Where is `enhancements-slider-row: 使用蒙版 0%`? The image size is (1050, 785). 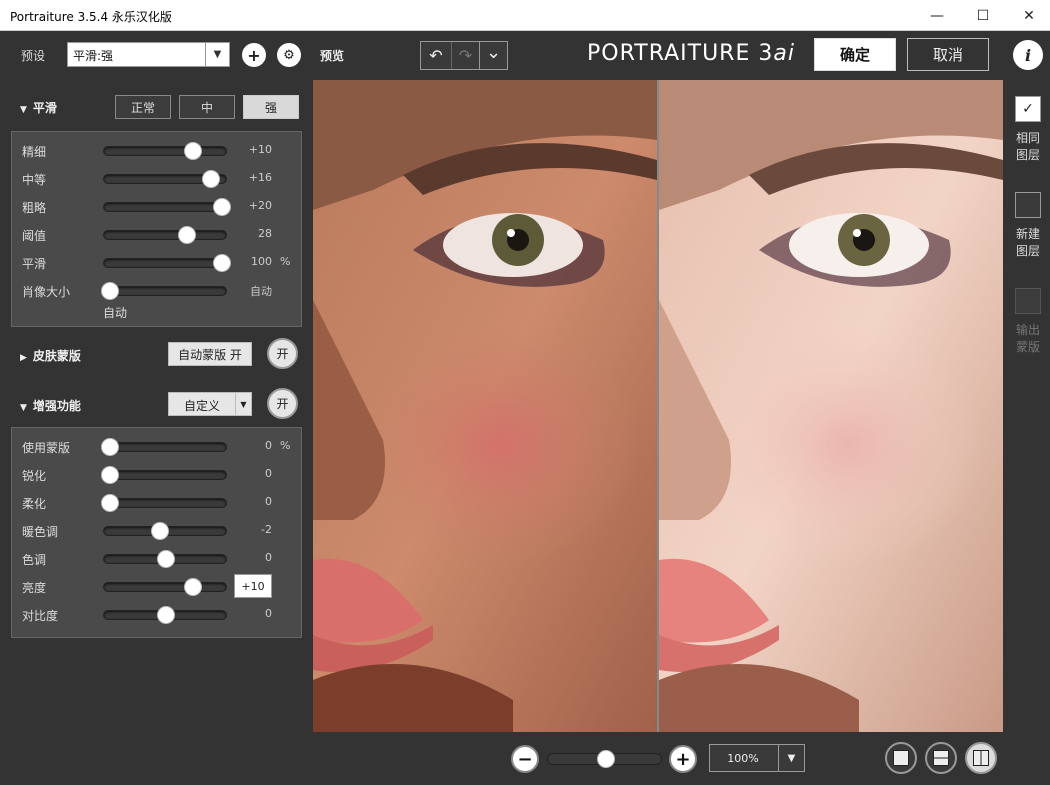
enhancements-slider-row: 使用蒙版 0% is located at coordinates (157, 446).